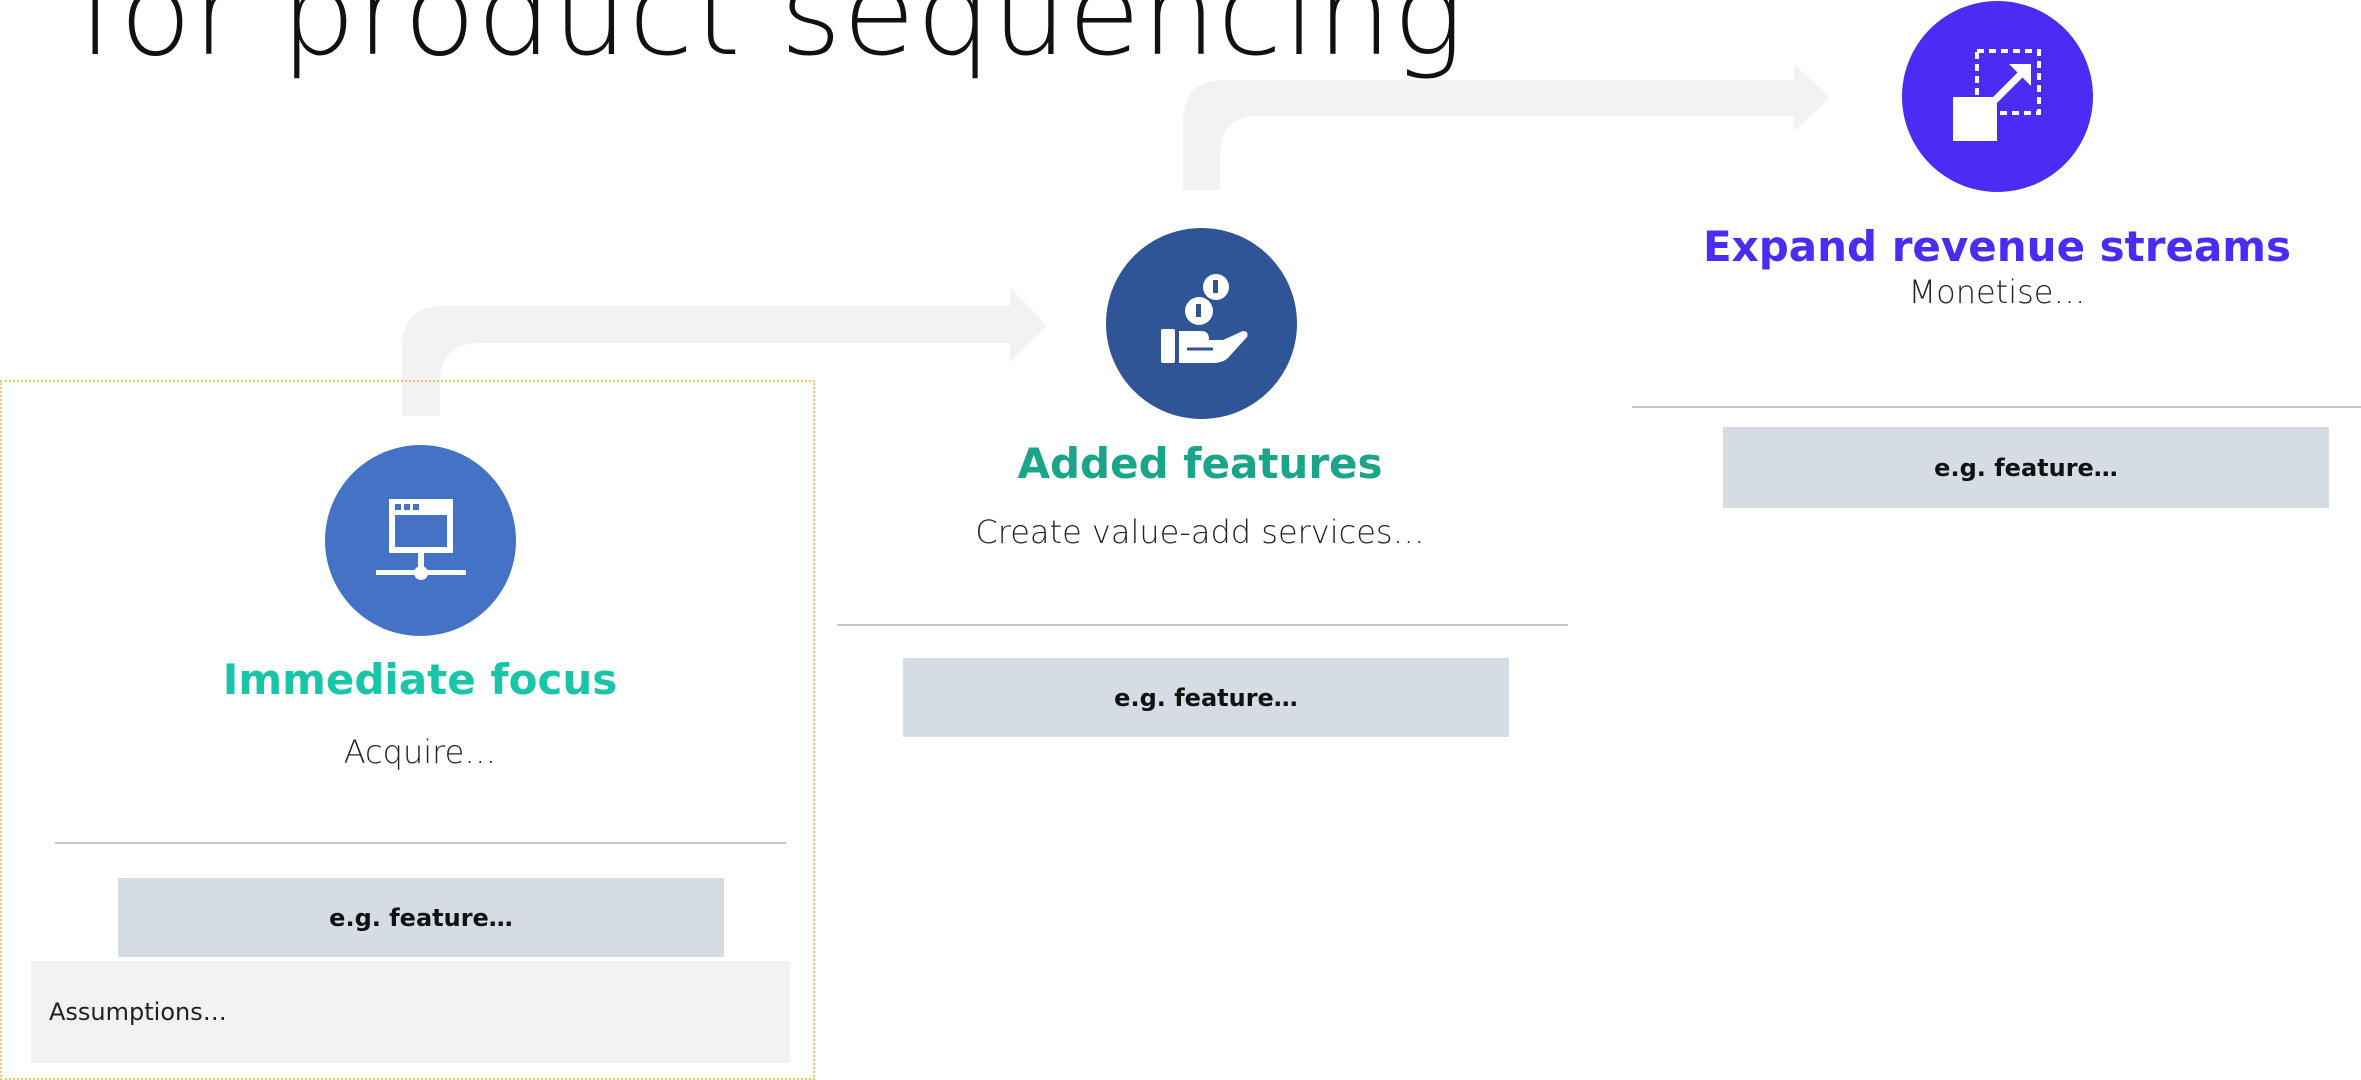  Describe the element at coordinates (1506, 127) in the screenshot. I see `connector-arrow-stage2-to-stage3` at that location.